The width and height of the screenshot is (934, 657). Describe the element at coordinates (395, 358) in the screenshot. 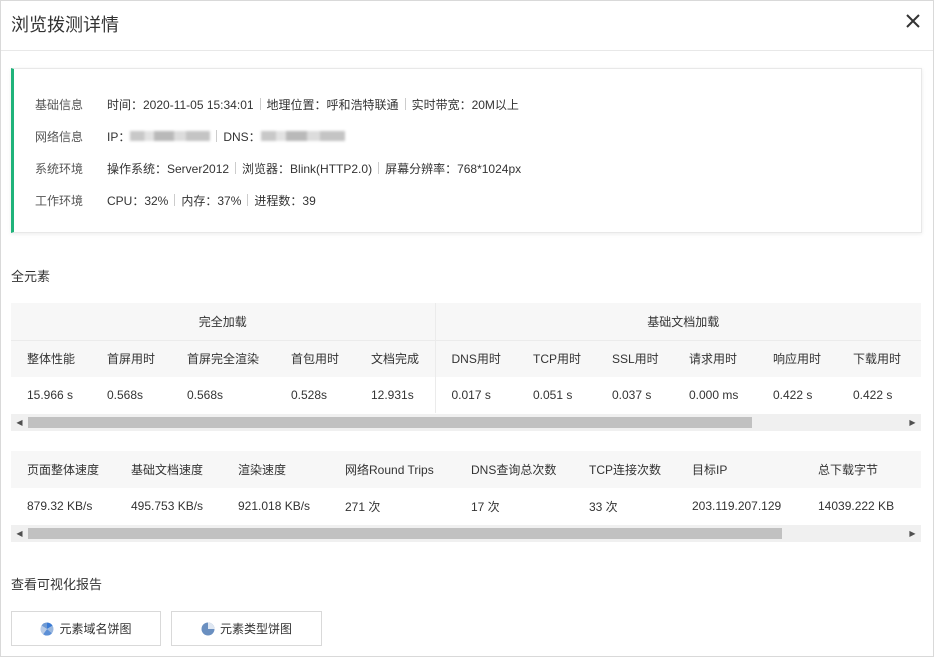

I see `col-doc-complete: 文档完成` at that location.